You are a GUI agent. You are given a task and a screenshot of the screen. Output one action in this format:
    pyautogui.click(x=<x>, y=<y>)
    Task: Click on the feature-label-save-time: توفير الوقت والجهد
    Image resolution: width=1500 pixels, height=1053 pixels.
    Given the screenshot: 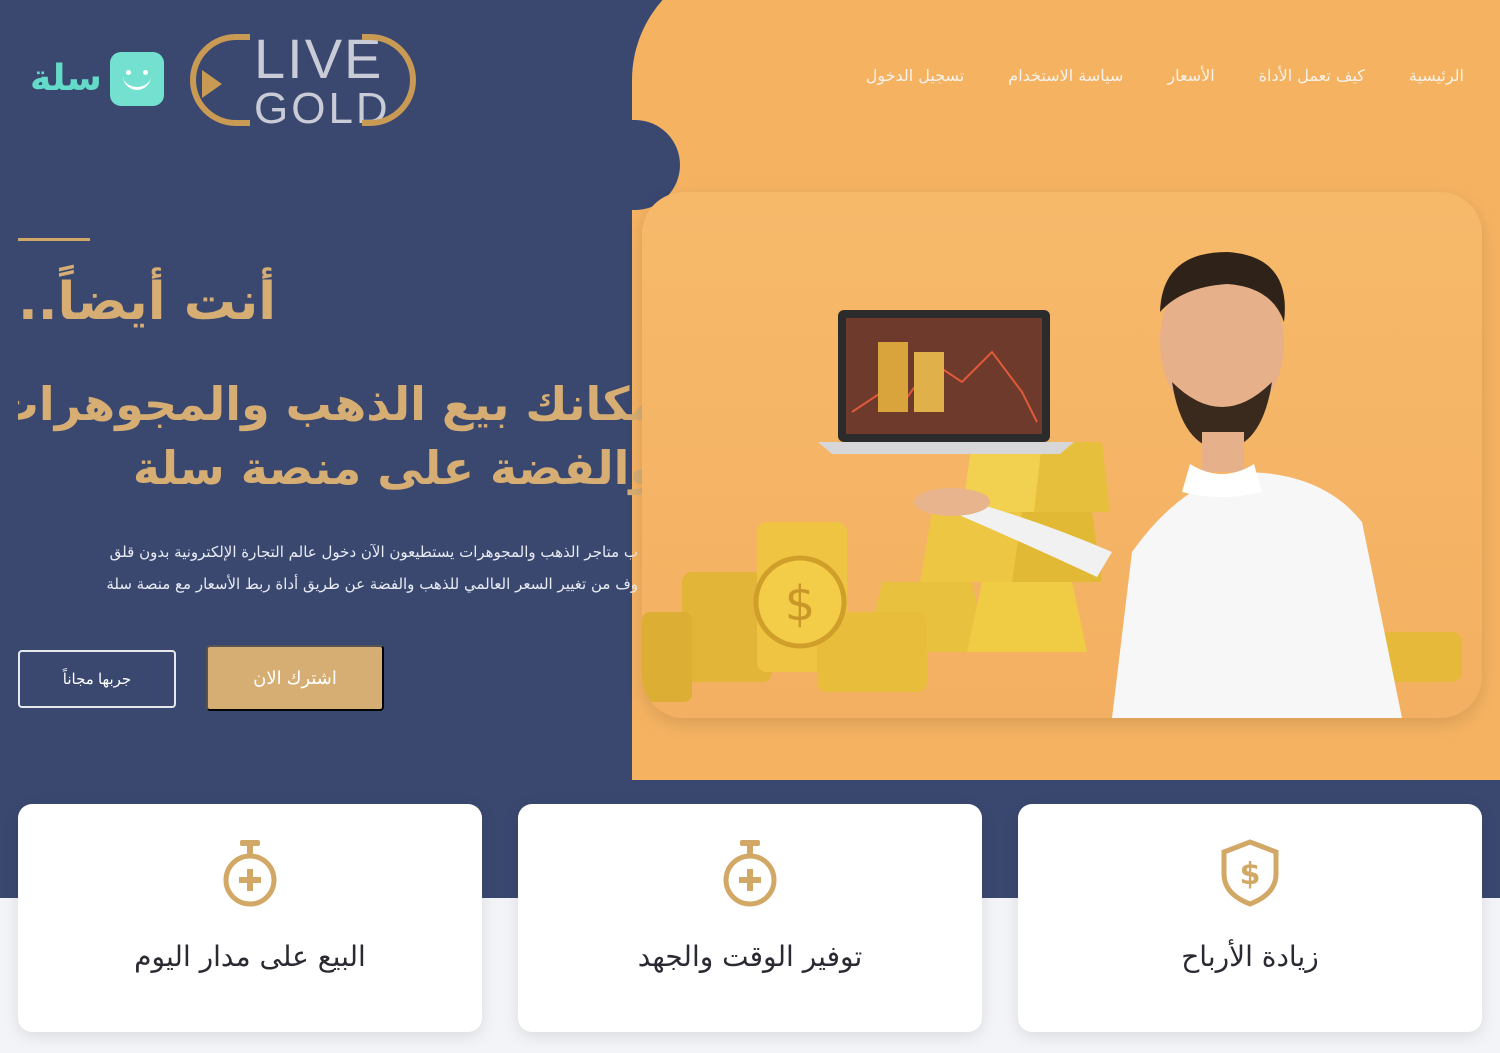 What is the action you would take?
    pyautogui.click(x=750, y=956)
    